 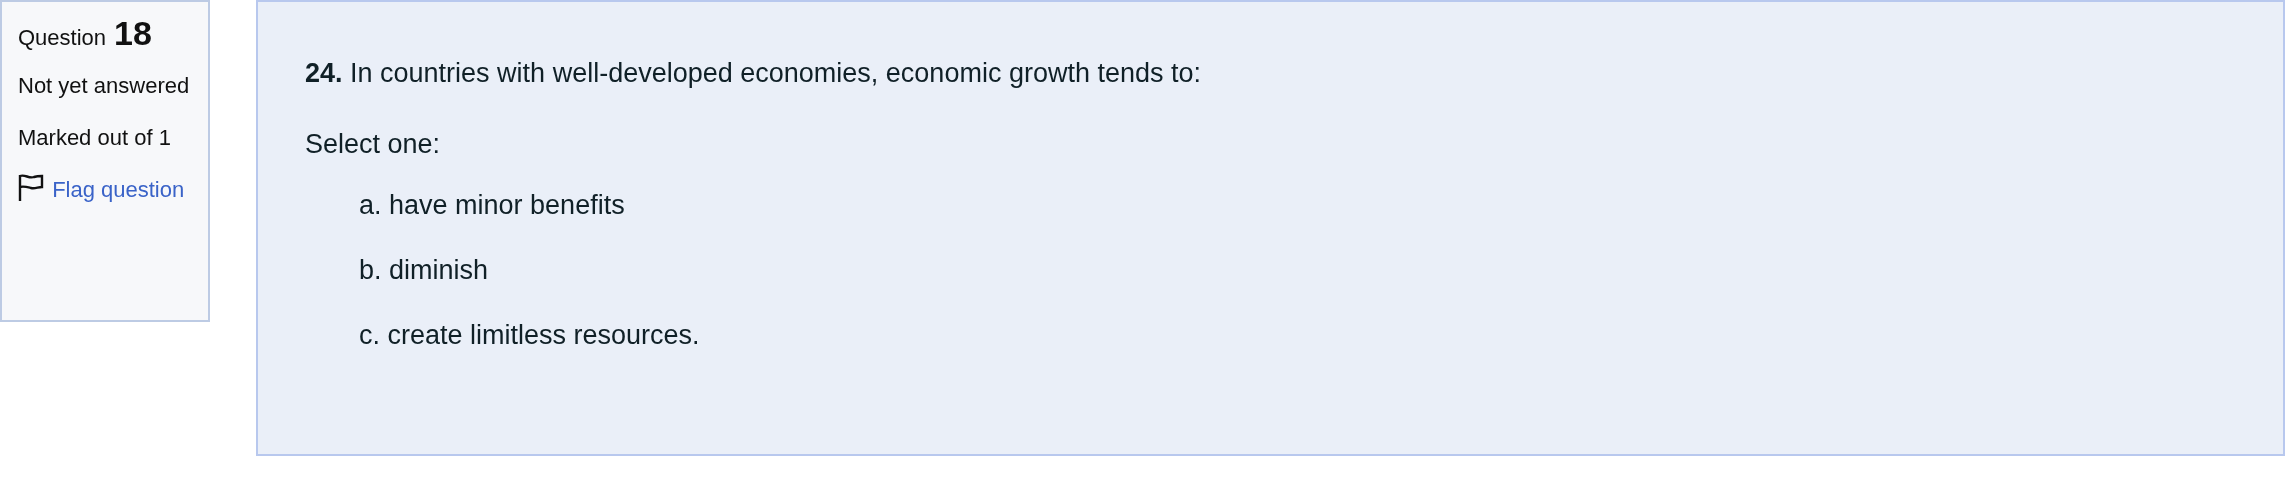 I want to click on answer-option: b. diminish, so click(x=1294, y=270).